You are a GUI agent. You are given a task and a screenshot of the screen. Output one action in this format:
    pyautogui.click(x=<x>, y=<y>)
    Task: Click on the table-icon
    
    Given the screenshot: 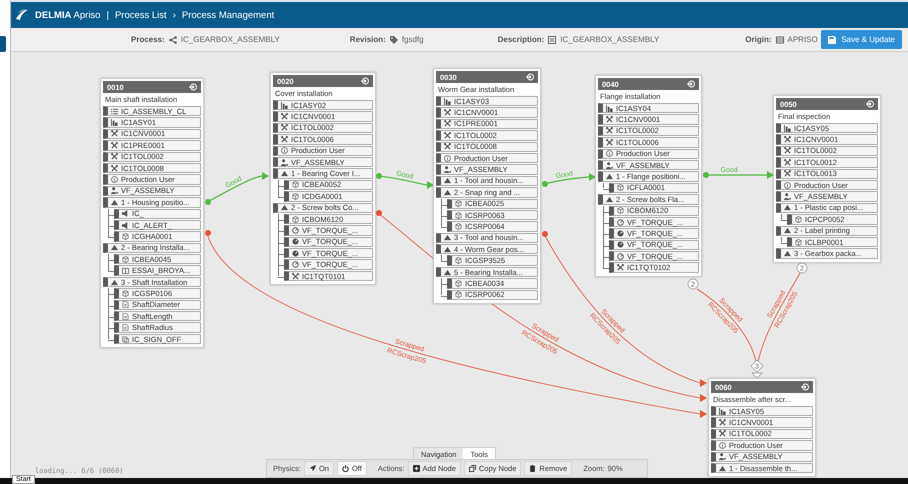 What is the action you would take?
    pyautogui.click(x=780, y=40)
    